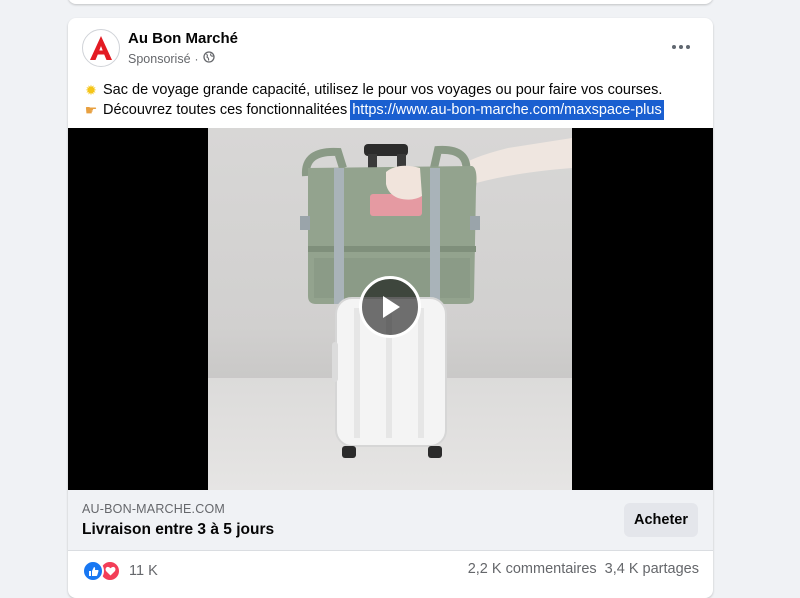 The width and height of the screenshot is (800, 598). Describe the element at coordinates (120, 571) in the screenshot. I see `reactions-summary: 11 K` at that location.